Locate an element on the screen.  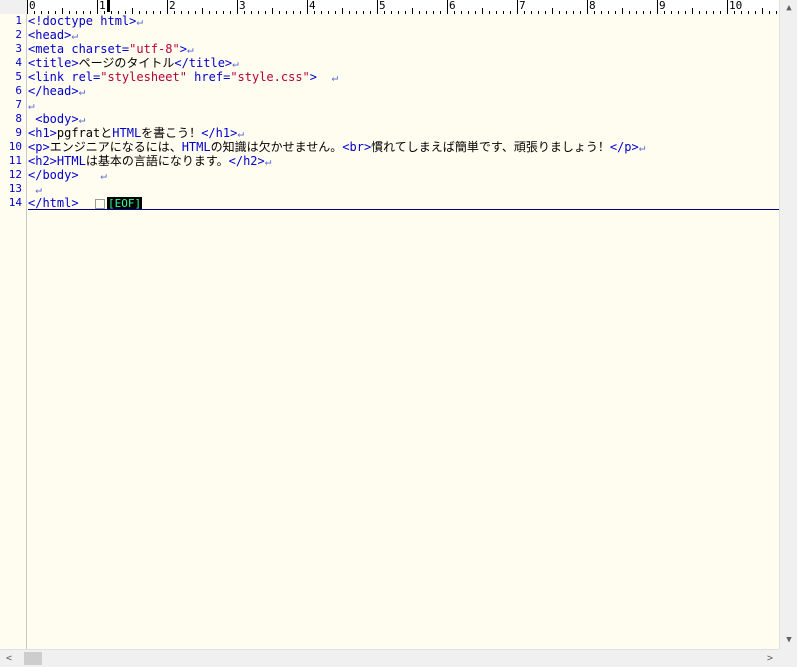
code-line-4: <title>ページのタイトル</title>↵ is located at coordinates (133, 63).